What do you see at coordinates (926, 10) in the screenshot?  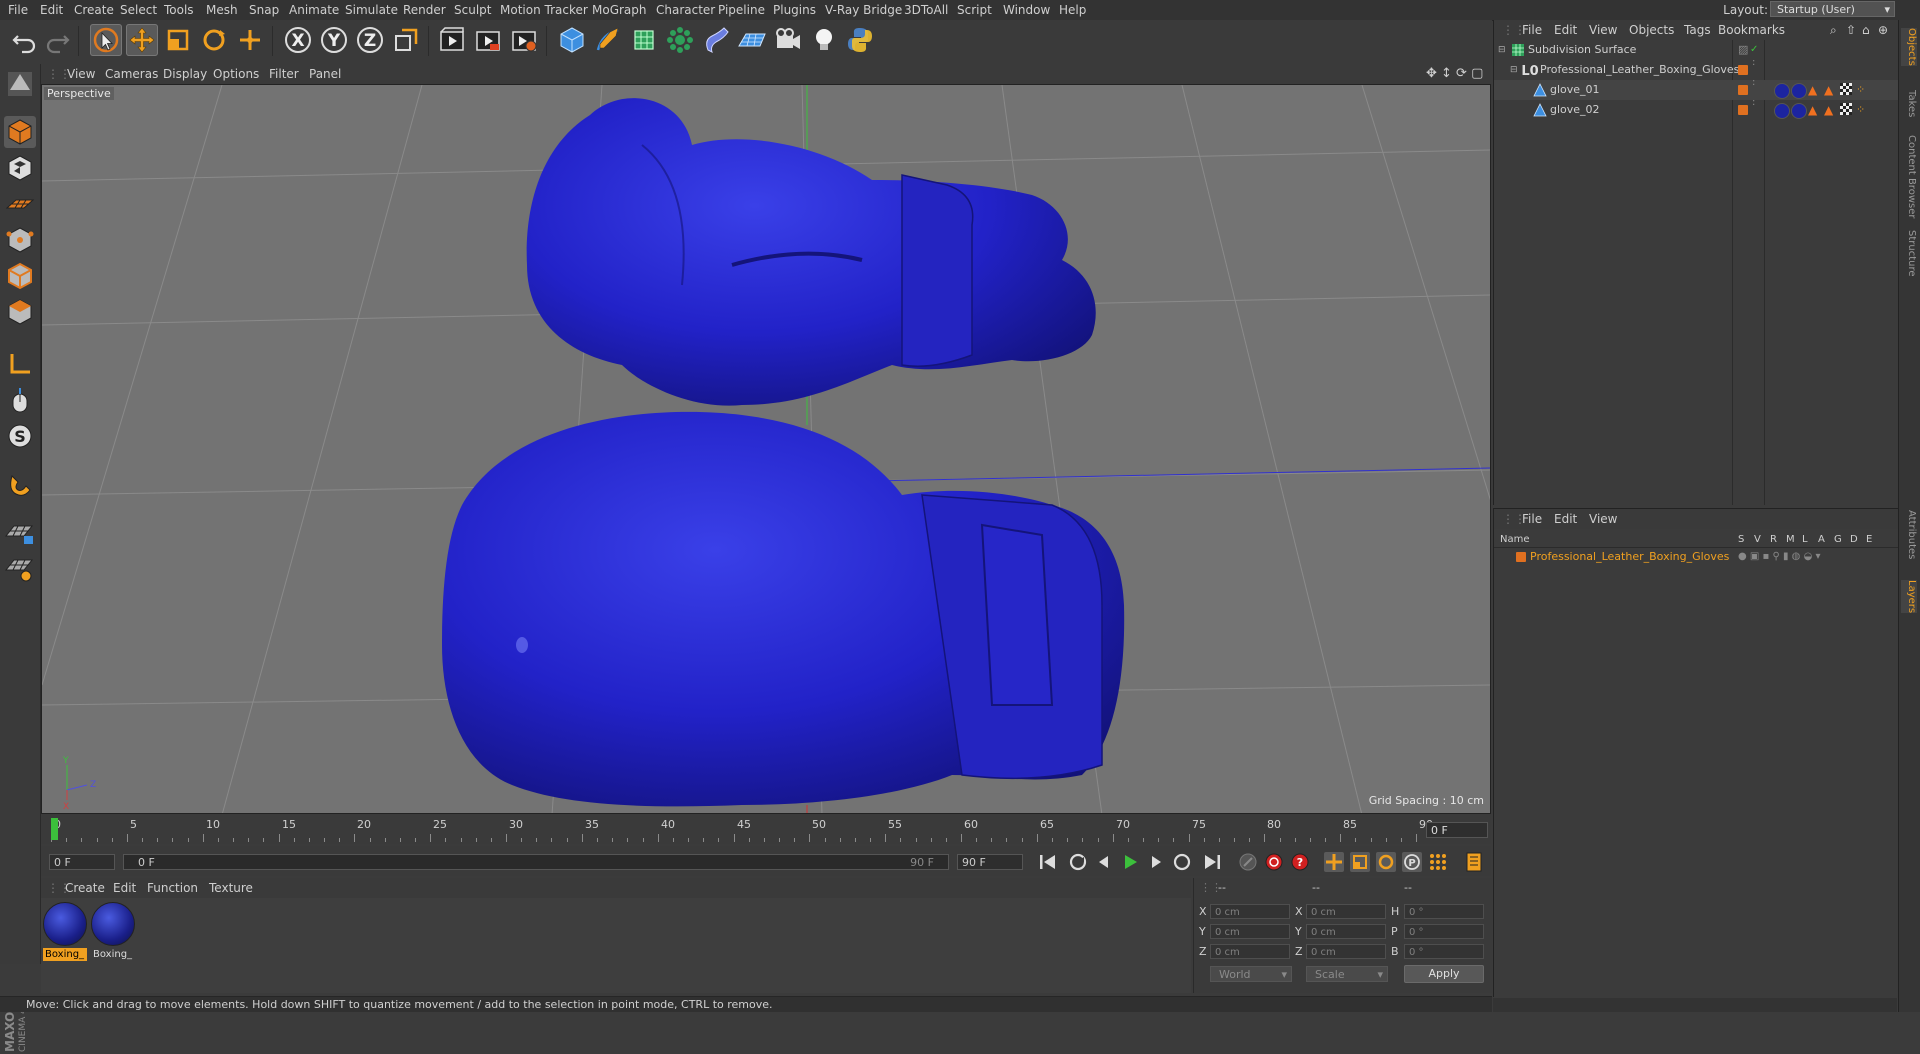 I see `menu-3dtoall: 3DToAll` at bounding box center [926, 10].